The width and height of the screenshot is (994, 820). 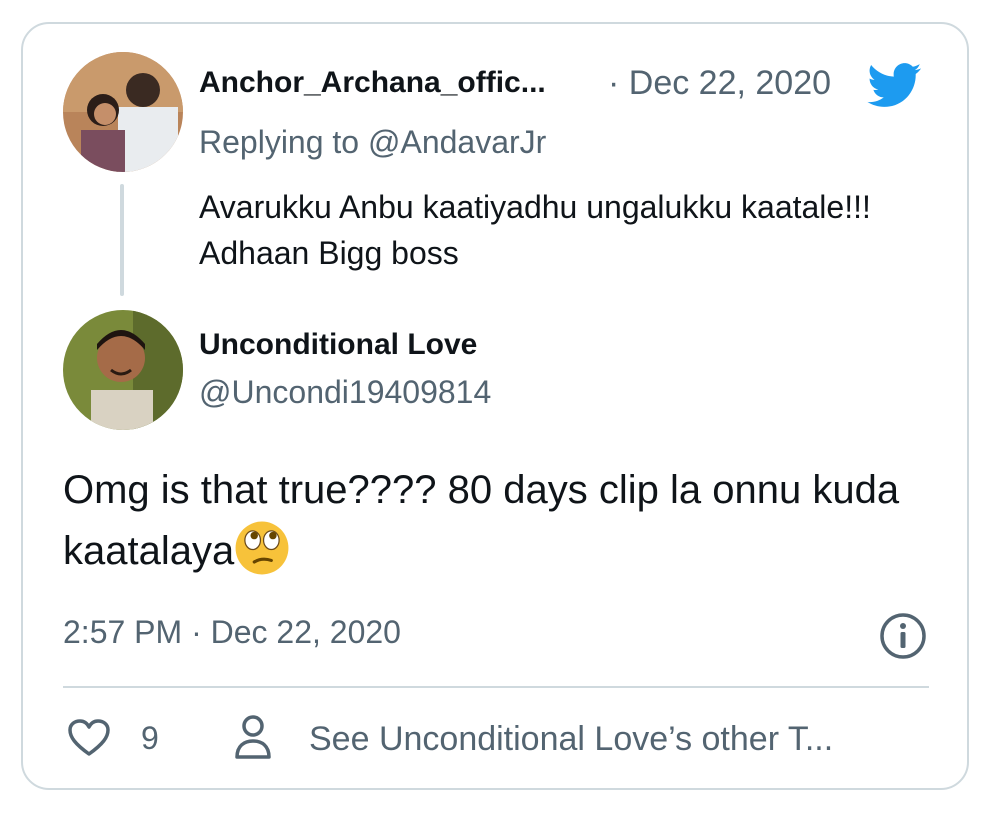 What do you see at coordinates (457, 142) in the screenshot?
I see `replying-handle-link: @AndavarJr` at bounding box center [457, 142].